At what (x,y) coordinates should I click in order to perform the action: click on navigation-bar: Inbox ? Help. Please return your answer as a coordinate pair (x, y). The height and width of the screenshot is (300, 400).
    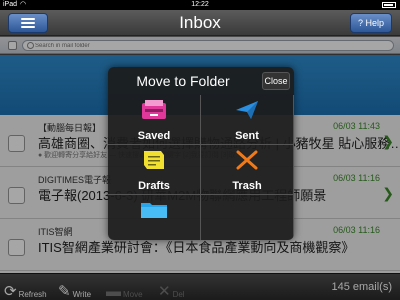
    Looking at the image, I should click on (200, 23).